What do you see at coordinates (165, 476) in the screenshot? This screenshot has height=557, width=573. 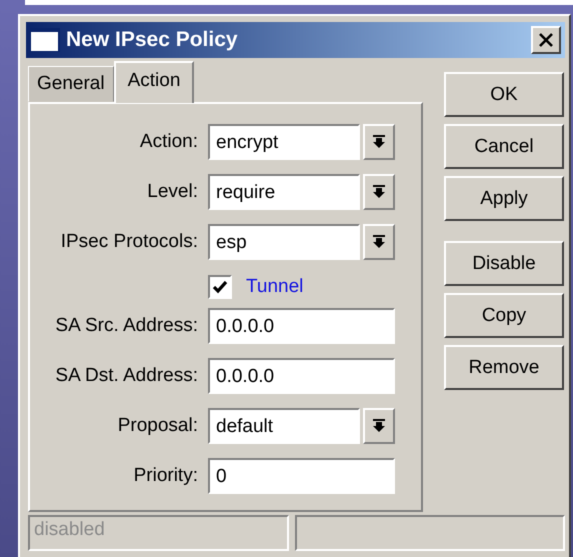 I see `field-label: Priority:` at bounding box center [165, 476].